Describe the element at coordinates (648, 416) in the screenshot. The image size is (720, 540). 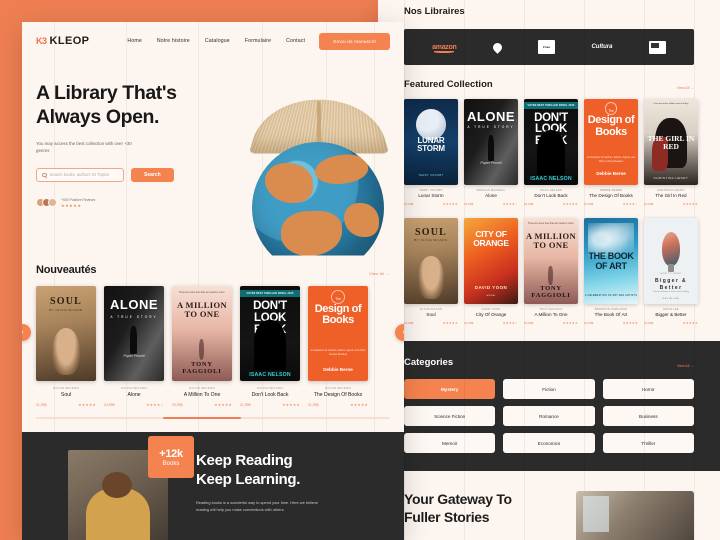
I see `category-chip-business: Business` at that location.